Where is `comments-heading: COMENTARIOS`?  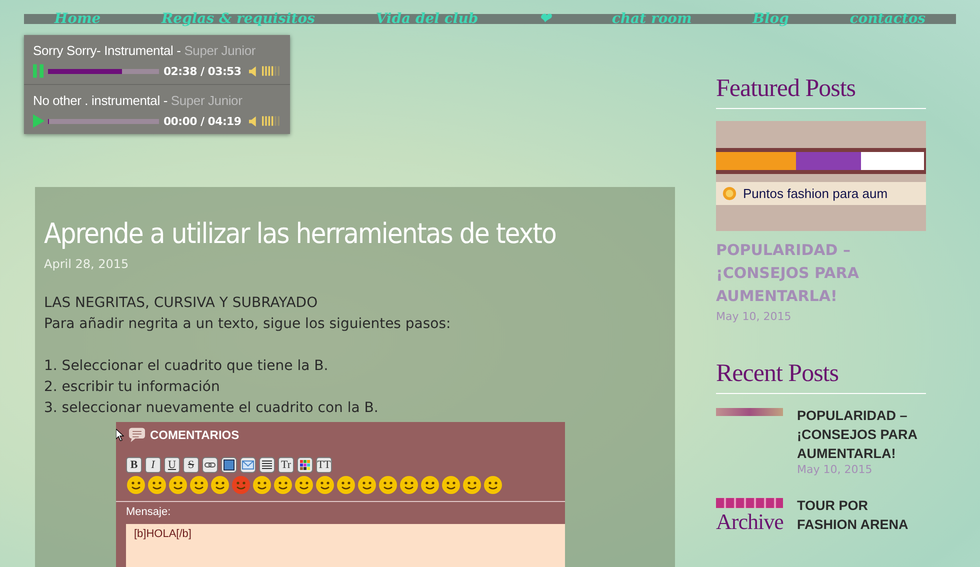
comments-heading: COMENTARIOS is located at coordinates (195, 435).